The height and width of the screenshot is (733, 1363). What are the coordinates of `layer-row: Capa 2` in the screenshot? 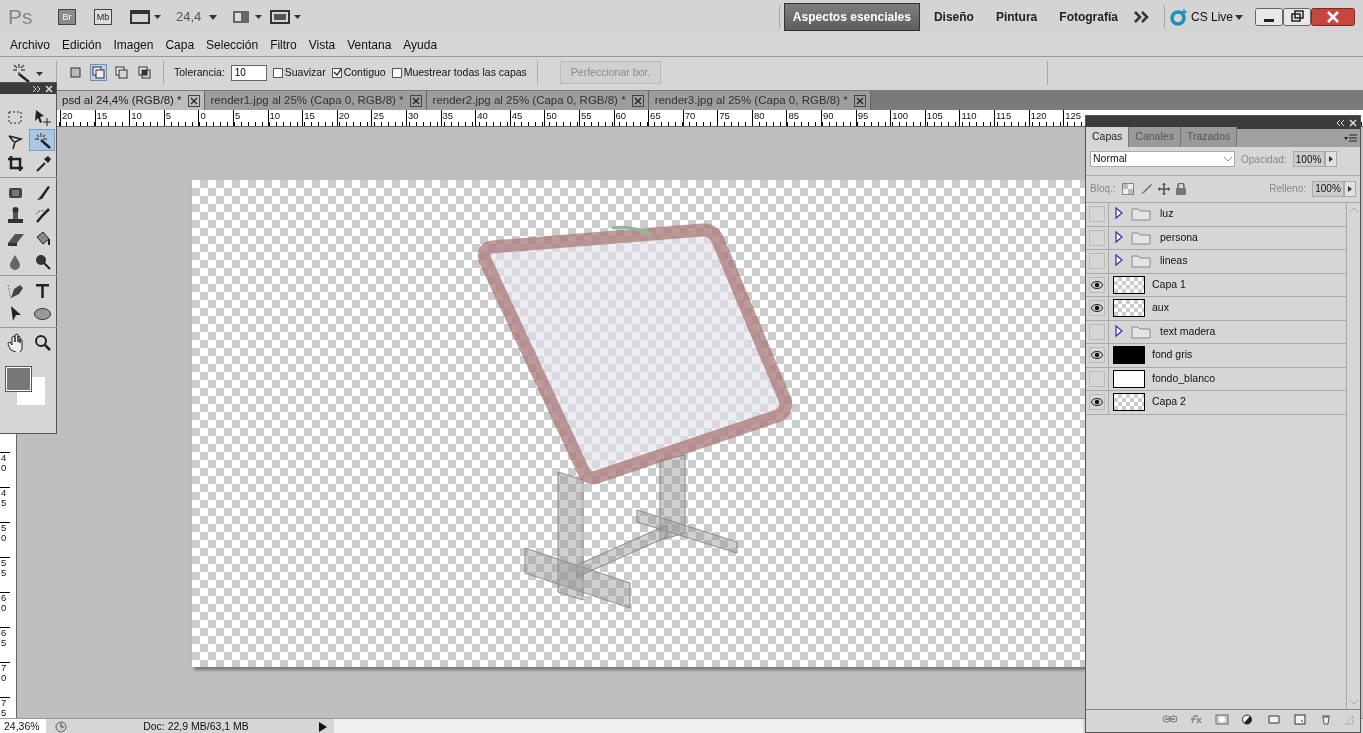 It's located at (1216, 403).